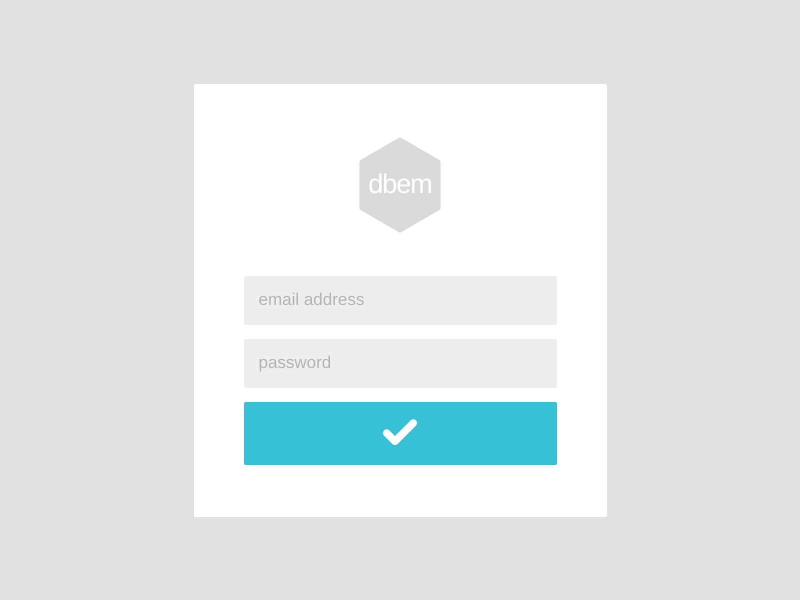  I want to click on hexagon-logo-icon, so click(400, 184).